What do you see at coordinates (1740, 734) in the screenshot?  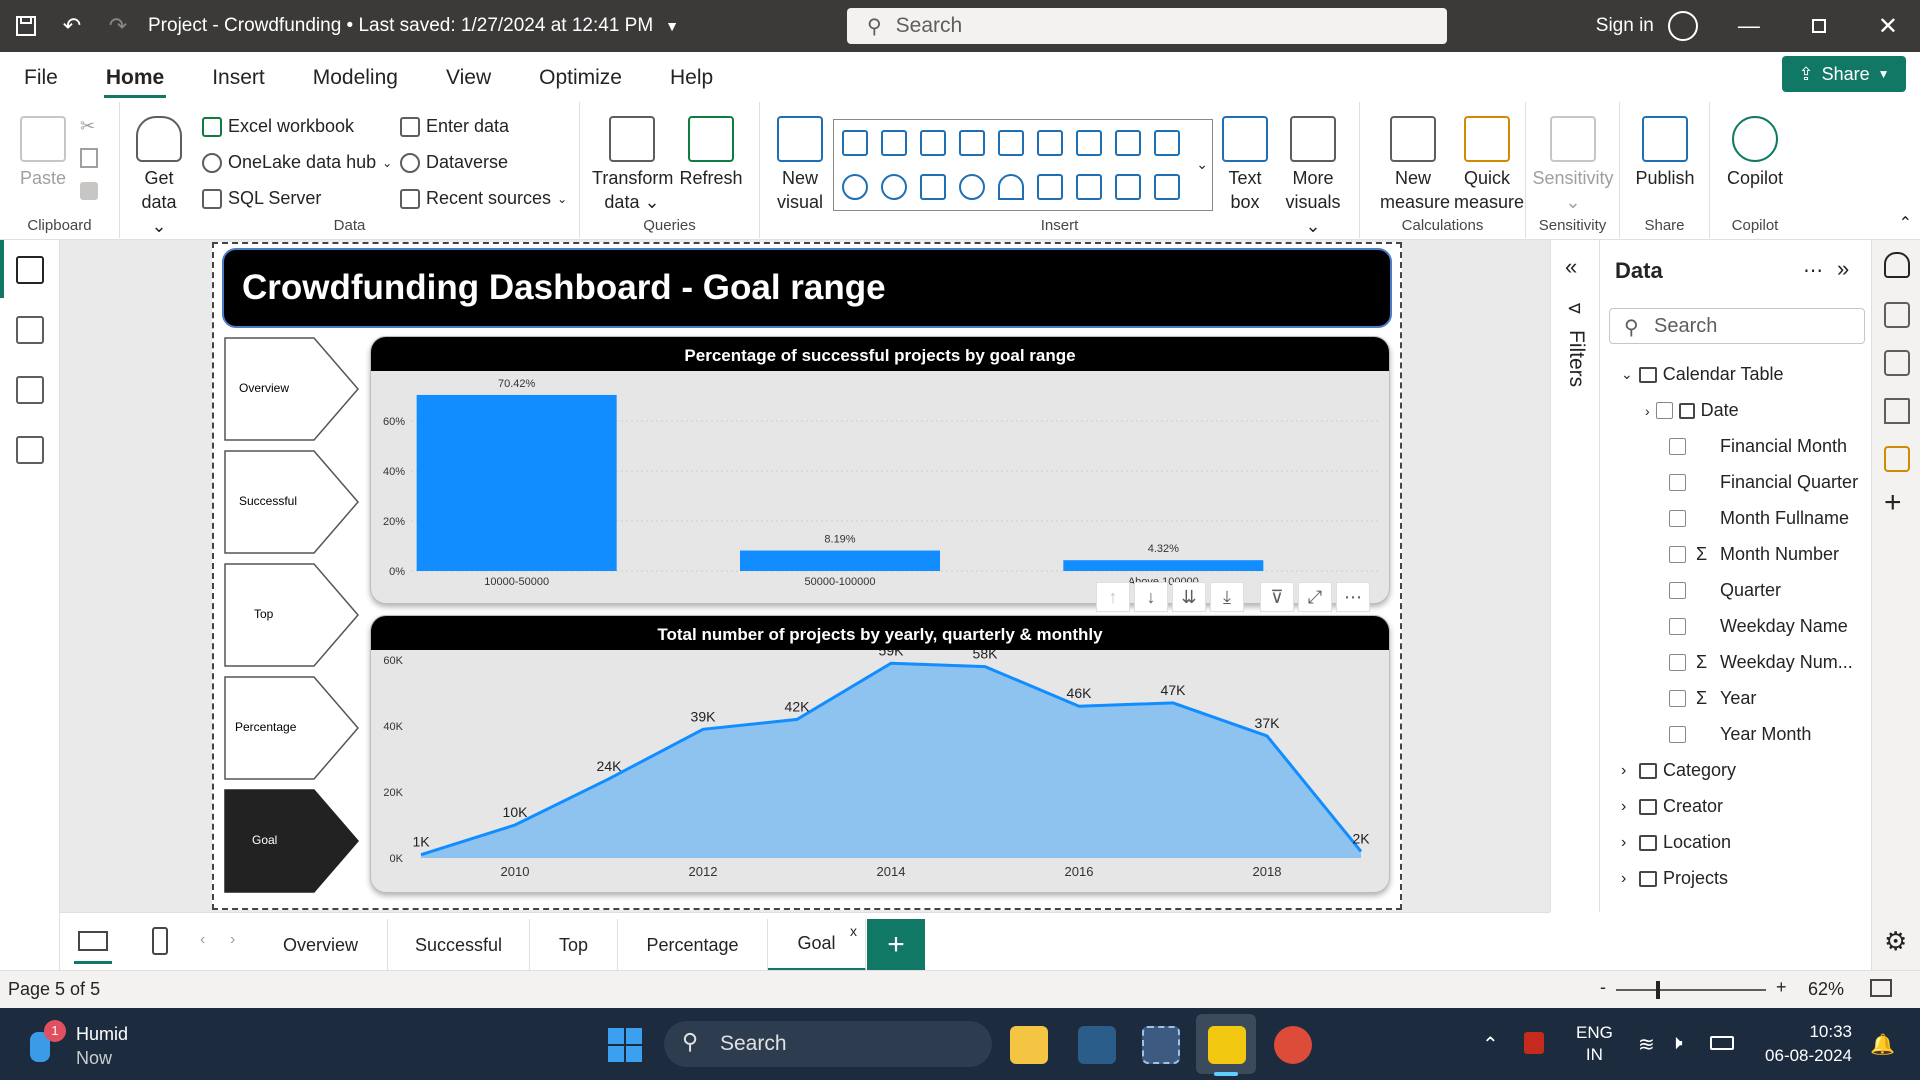 I see `field-item: Year Month` at bounding box center [1740, 734].